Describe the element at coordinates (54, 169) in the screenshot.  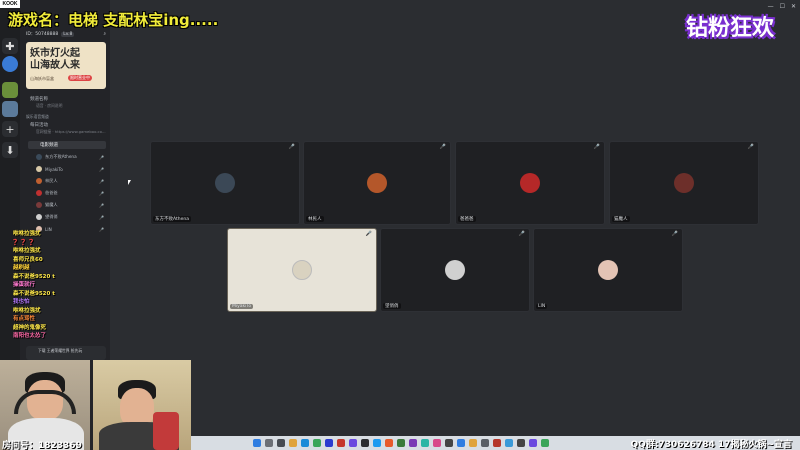
I see `member-name: MiyakiTo` at that location.